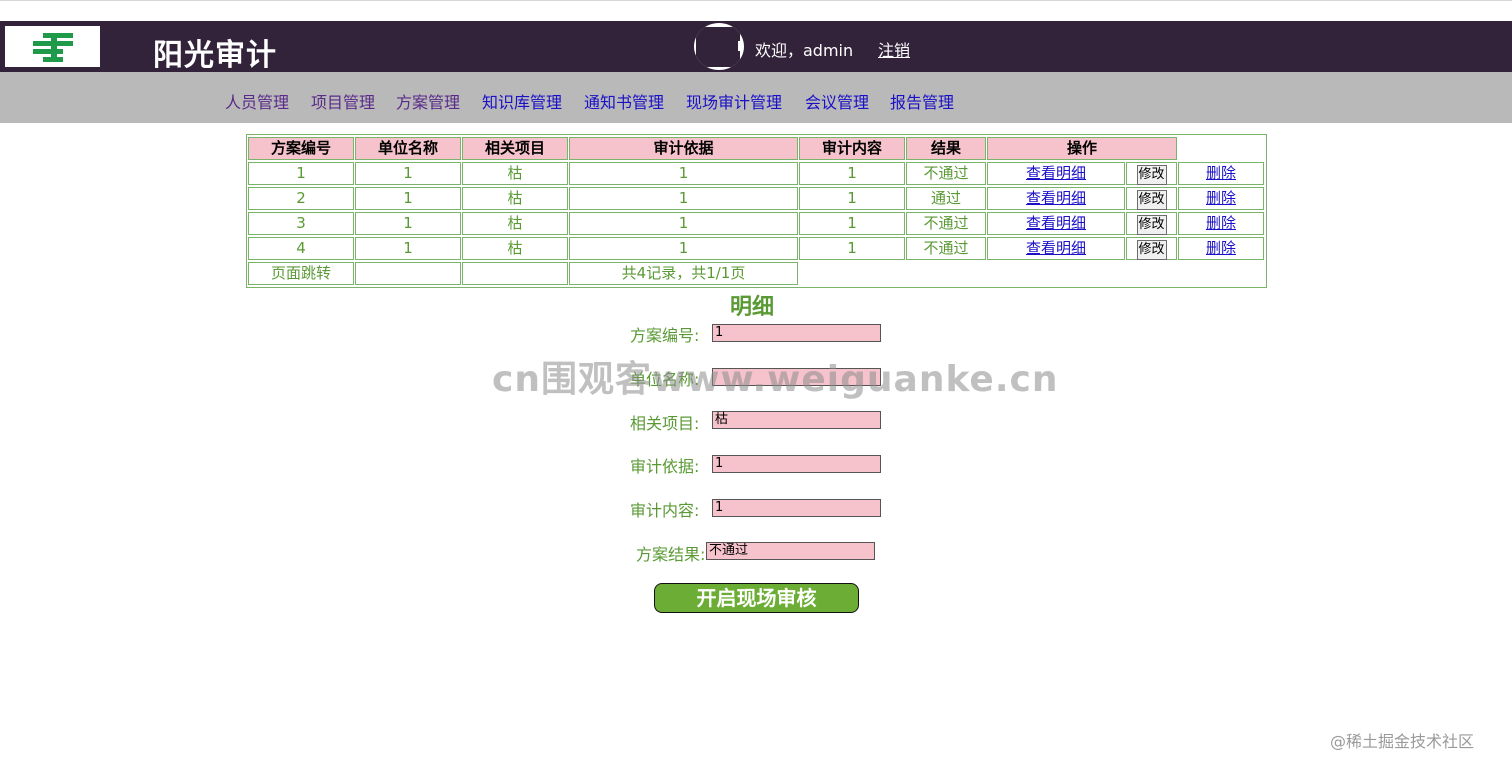 Image resolution: width=1512 pixels, height=769 pixels. I want to click on column-header-content: 审计内容, so click(852, 148).